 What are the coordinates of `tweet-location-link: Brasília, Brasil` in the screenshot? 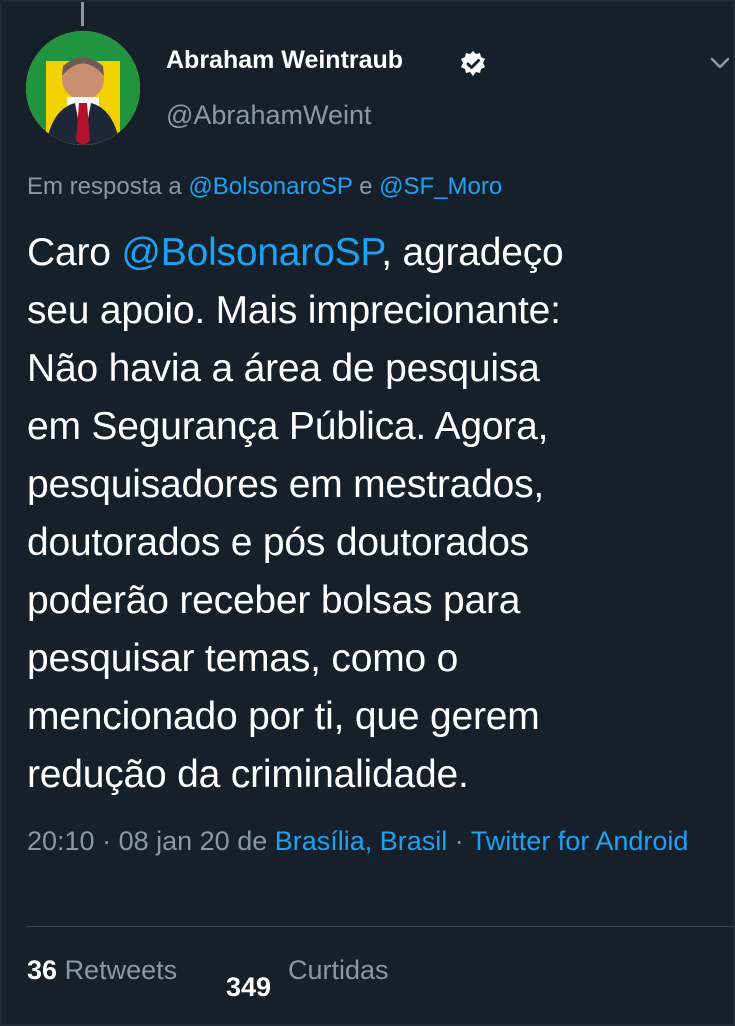 It's located at (361, 841).